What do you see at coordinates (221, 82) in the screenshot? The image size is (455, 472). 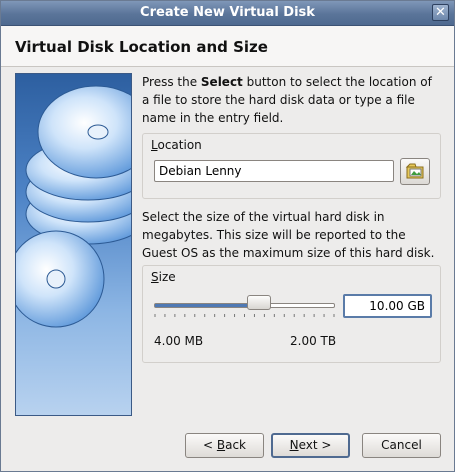 I see `intro-text-bold: Select` at bounding box center [221, 82].